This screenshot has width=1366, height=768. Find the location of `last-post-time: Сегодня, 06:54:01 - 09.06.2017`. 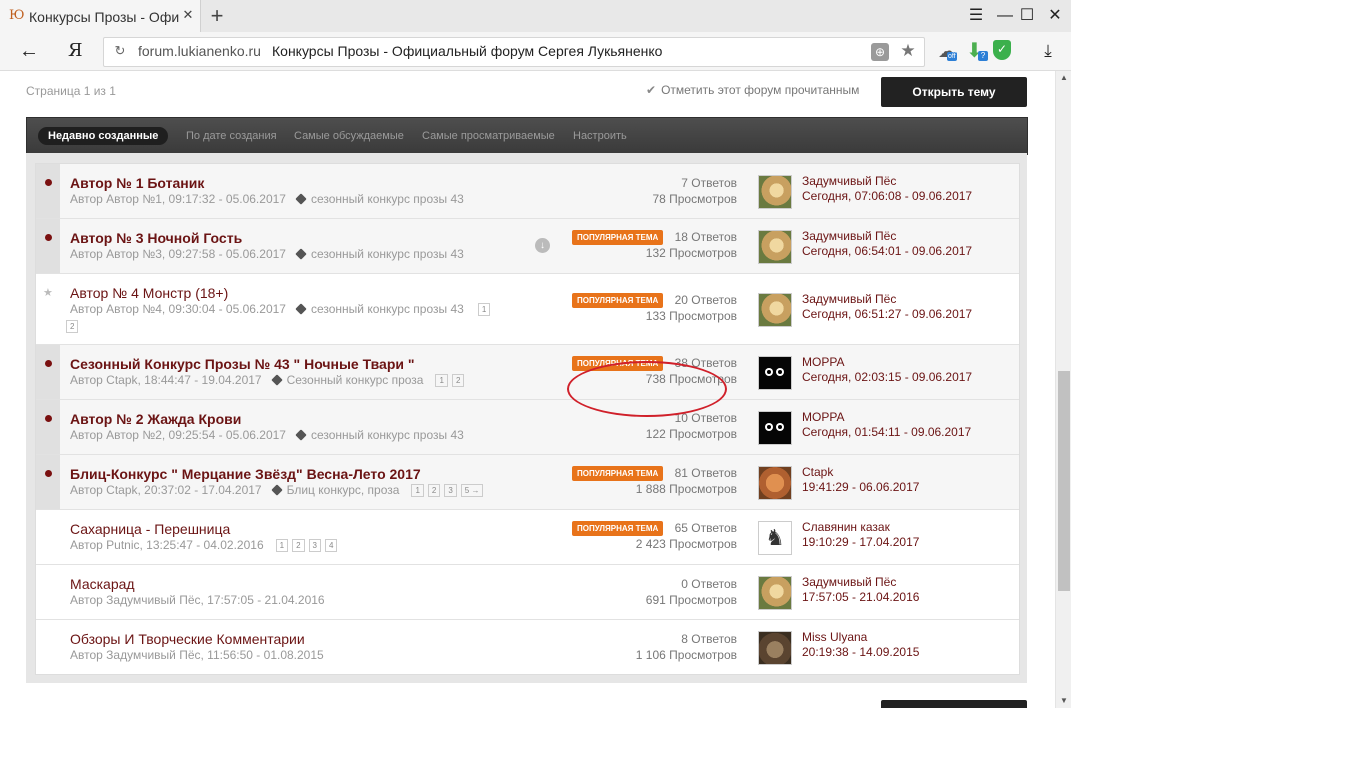

last-post-time: Сегодня, 06:54:01 - 09.06.2017 is located at coordinates (887, 251).